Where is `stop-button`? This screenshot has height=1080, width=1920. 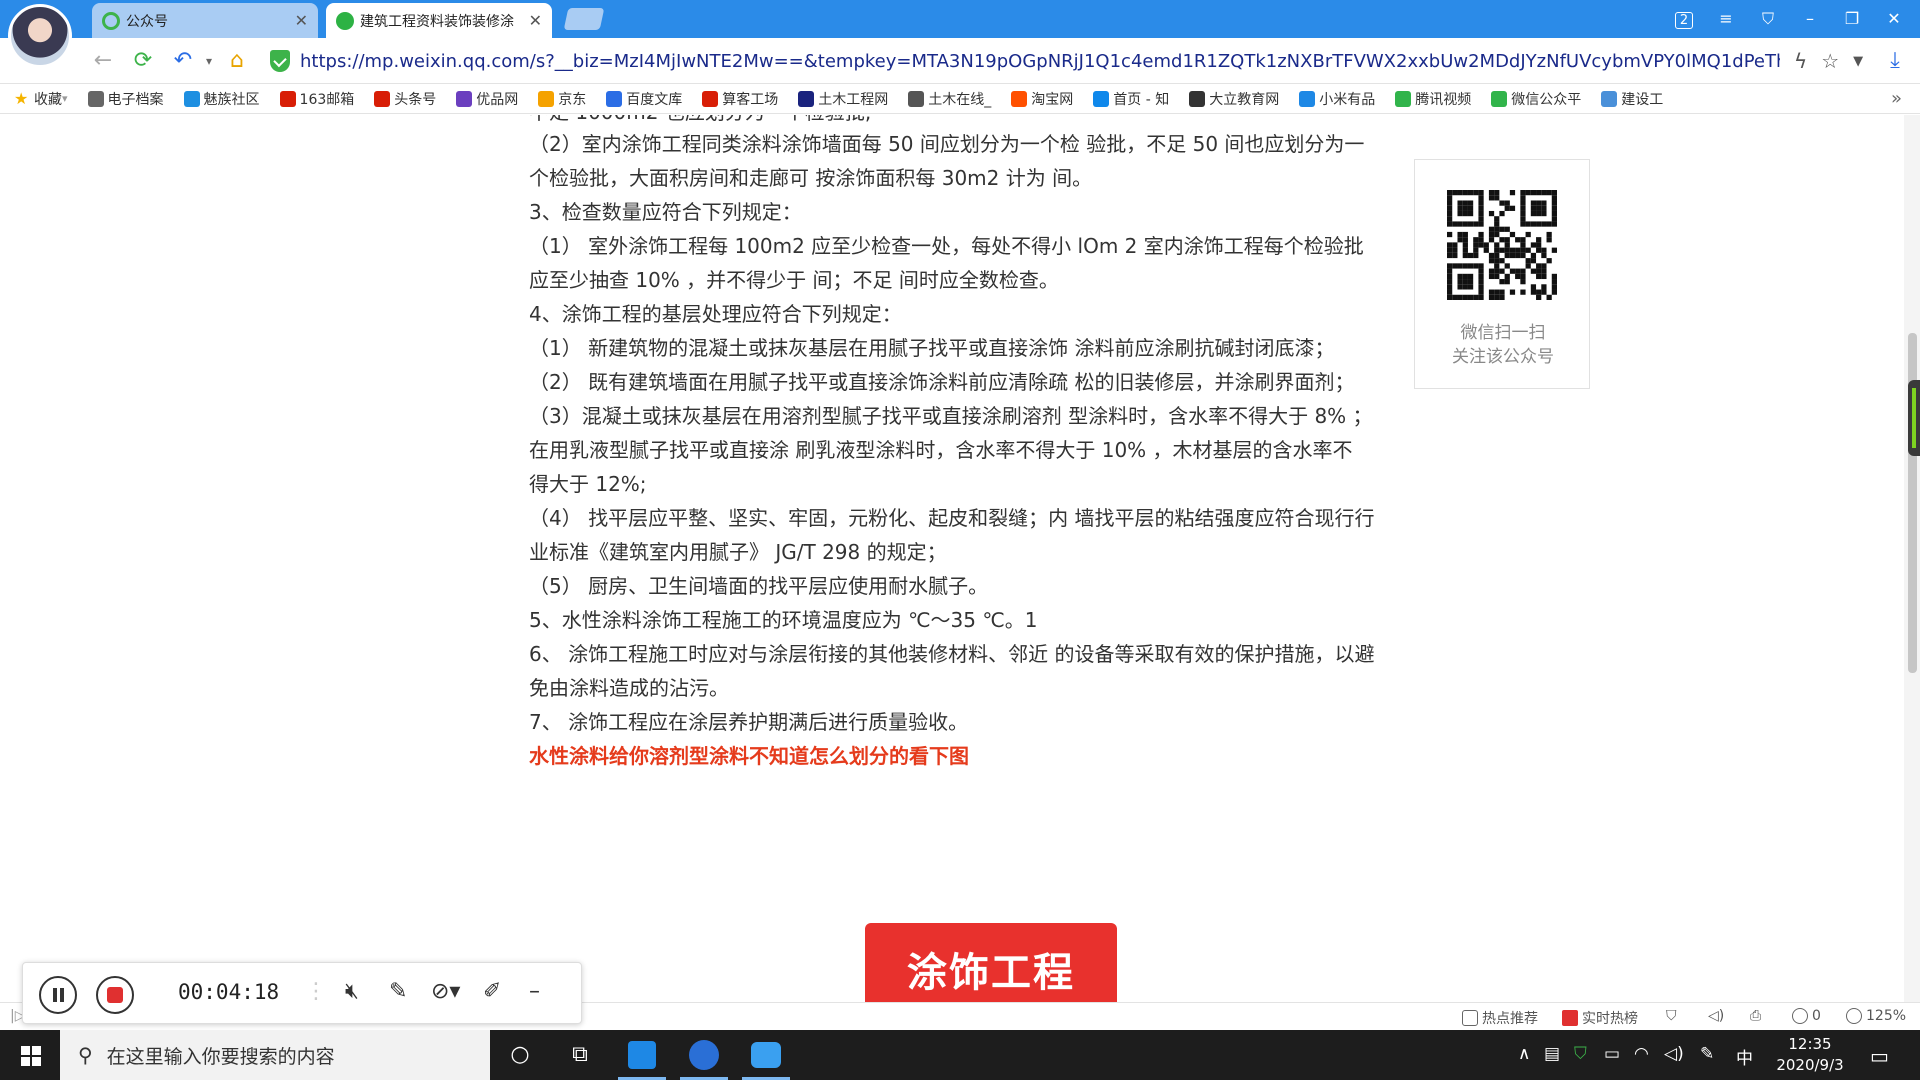 stop-button is located at coordinates (115, 995).